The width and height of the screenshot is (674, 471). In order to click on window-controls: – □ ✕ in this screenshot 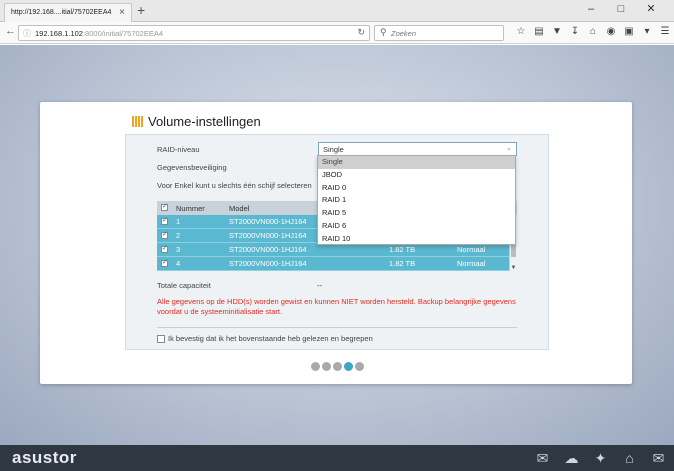, I will do `click(621, 8)`.